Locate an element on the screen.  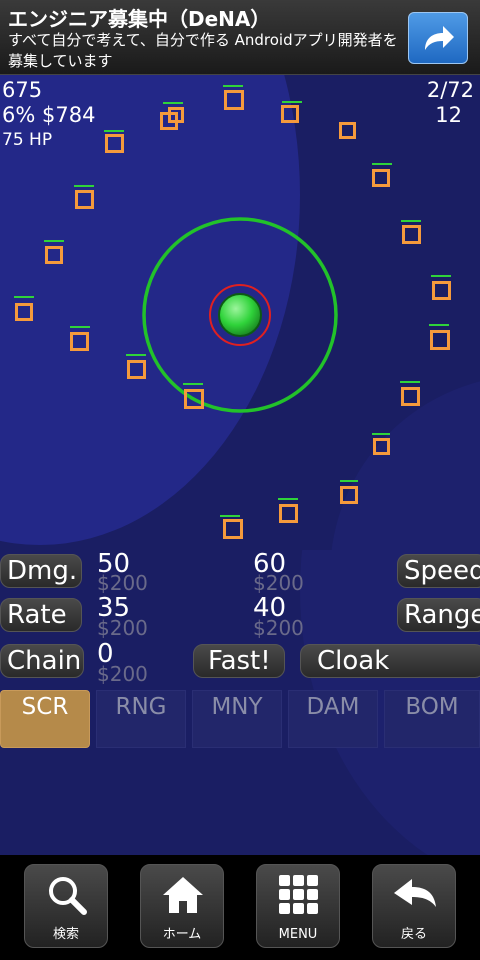
speed-upgrade-button: Speed is located at coordinates (438, 571).